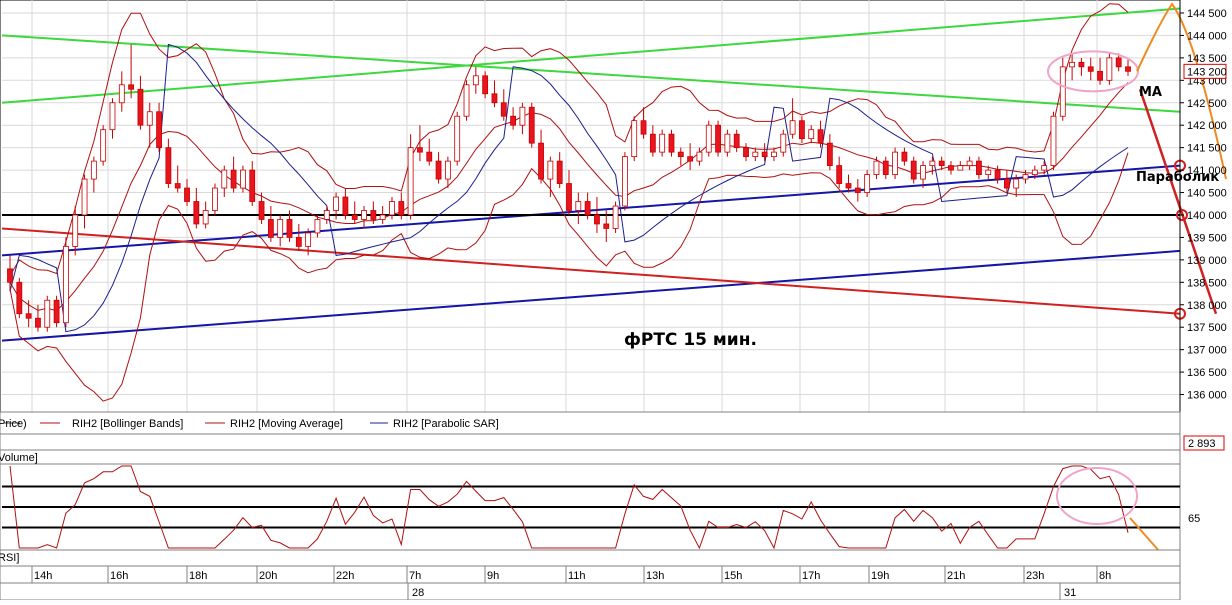  Describe the element at coordinates (1207, 261) in the screenshot. I see `price-tick-label: 139 000` at that location.